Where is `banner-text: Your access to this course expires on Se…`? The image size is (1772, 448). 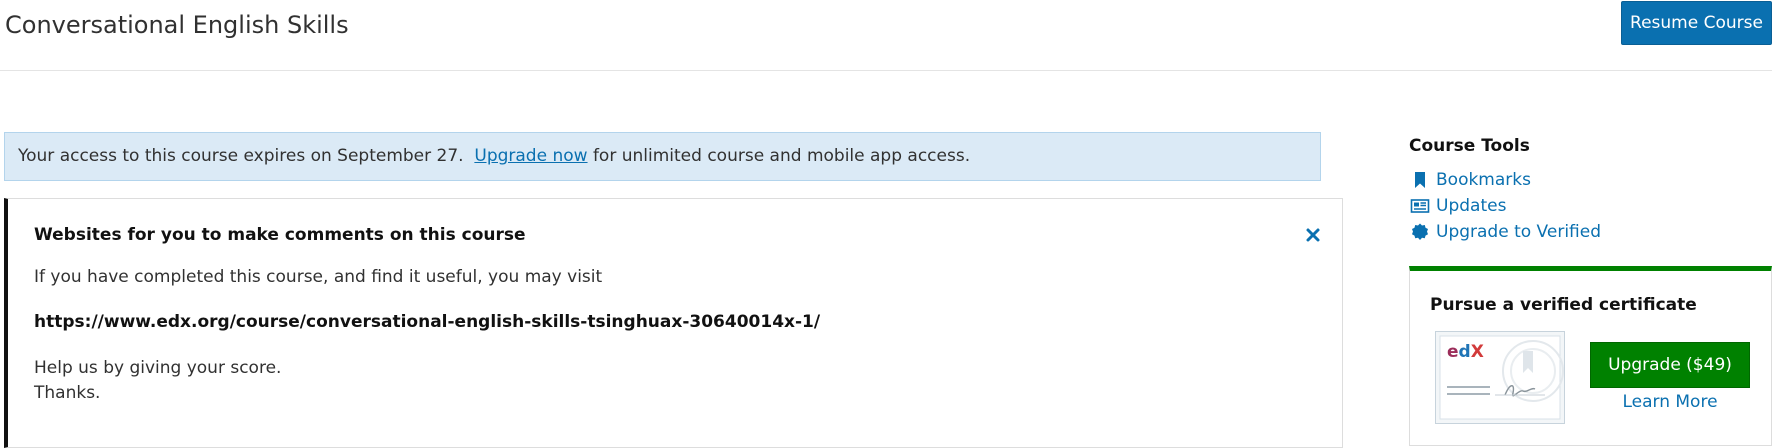
banner-text: Your access to this course expires on Se… is located at coordinates (241, 156).